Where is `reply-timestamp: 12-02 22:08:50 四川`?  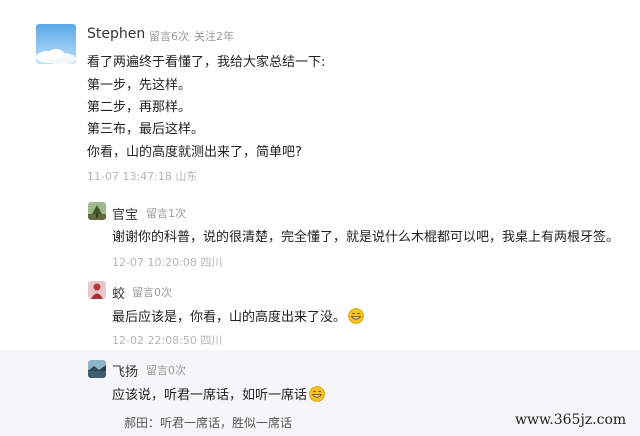 reply-timestamp: 12-02 22:08:50 四川 is located at coordinates (167, 340).